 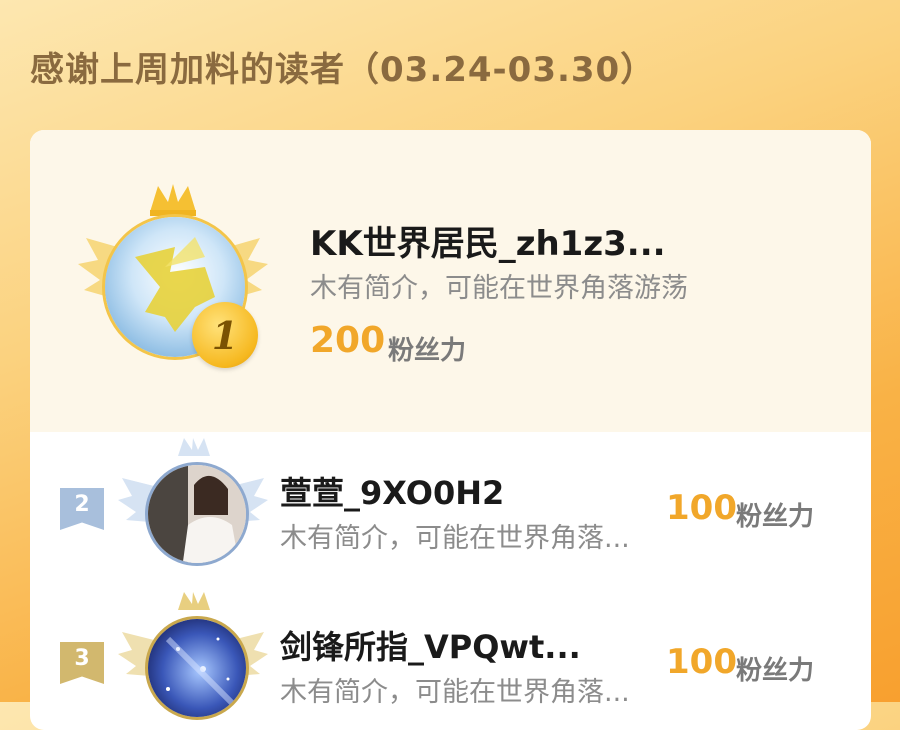 What do you see at coordinates (225, 335) in the screenshot?
I see `rank-medal-1: 1` at bounding box center [225, 335].